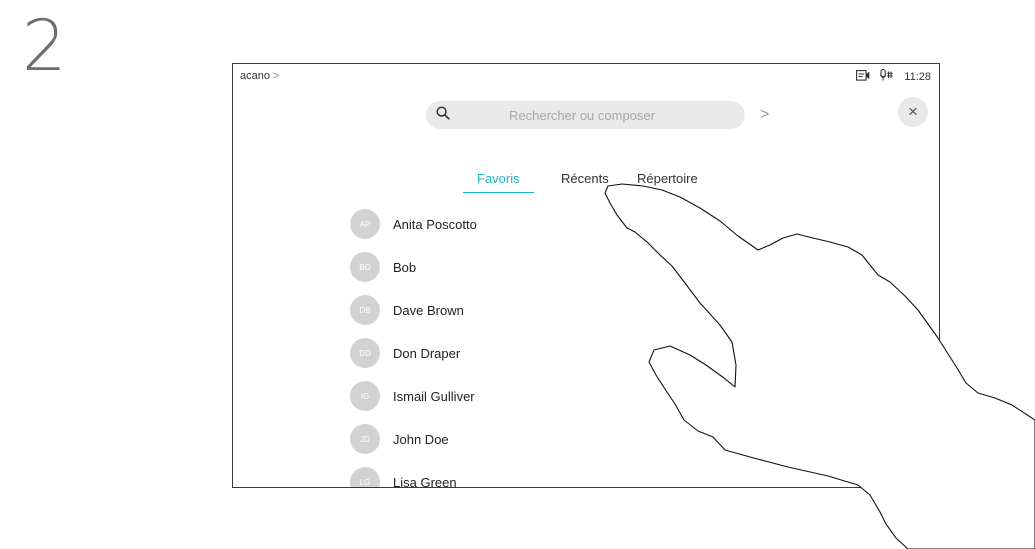  What do you see at coordinates (405, 267) in the screenshot?
I see `contact-name: Bob` at bounding box center [405, 267].